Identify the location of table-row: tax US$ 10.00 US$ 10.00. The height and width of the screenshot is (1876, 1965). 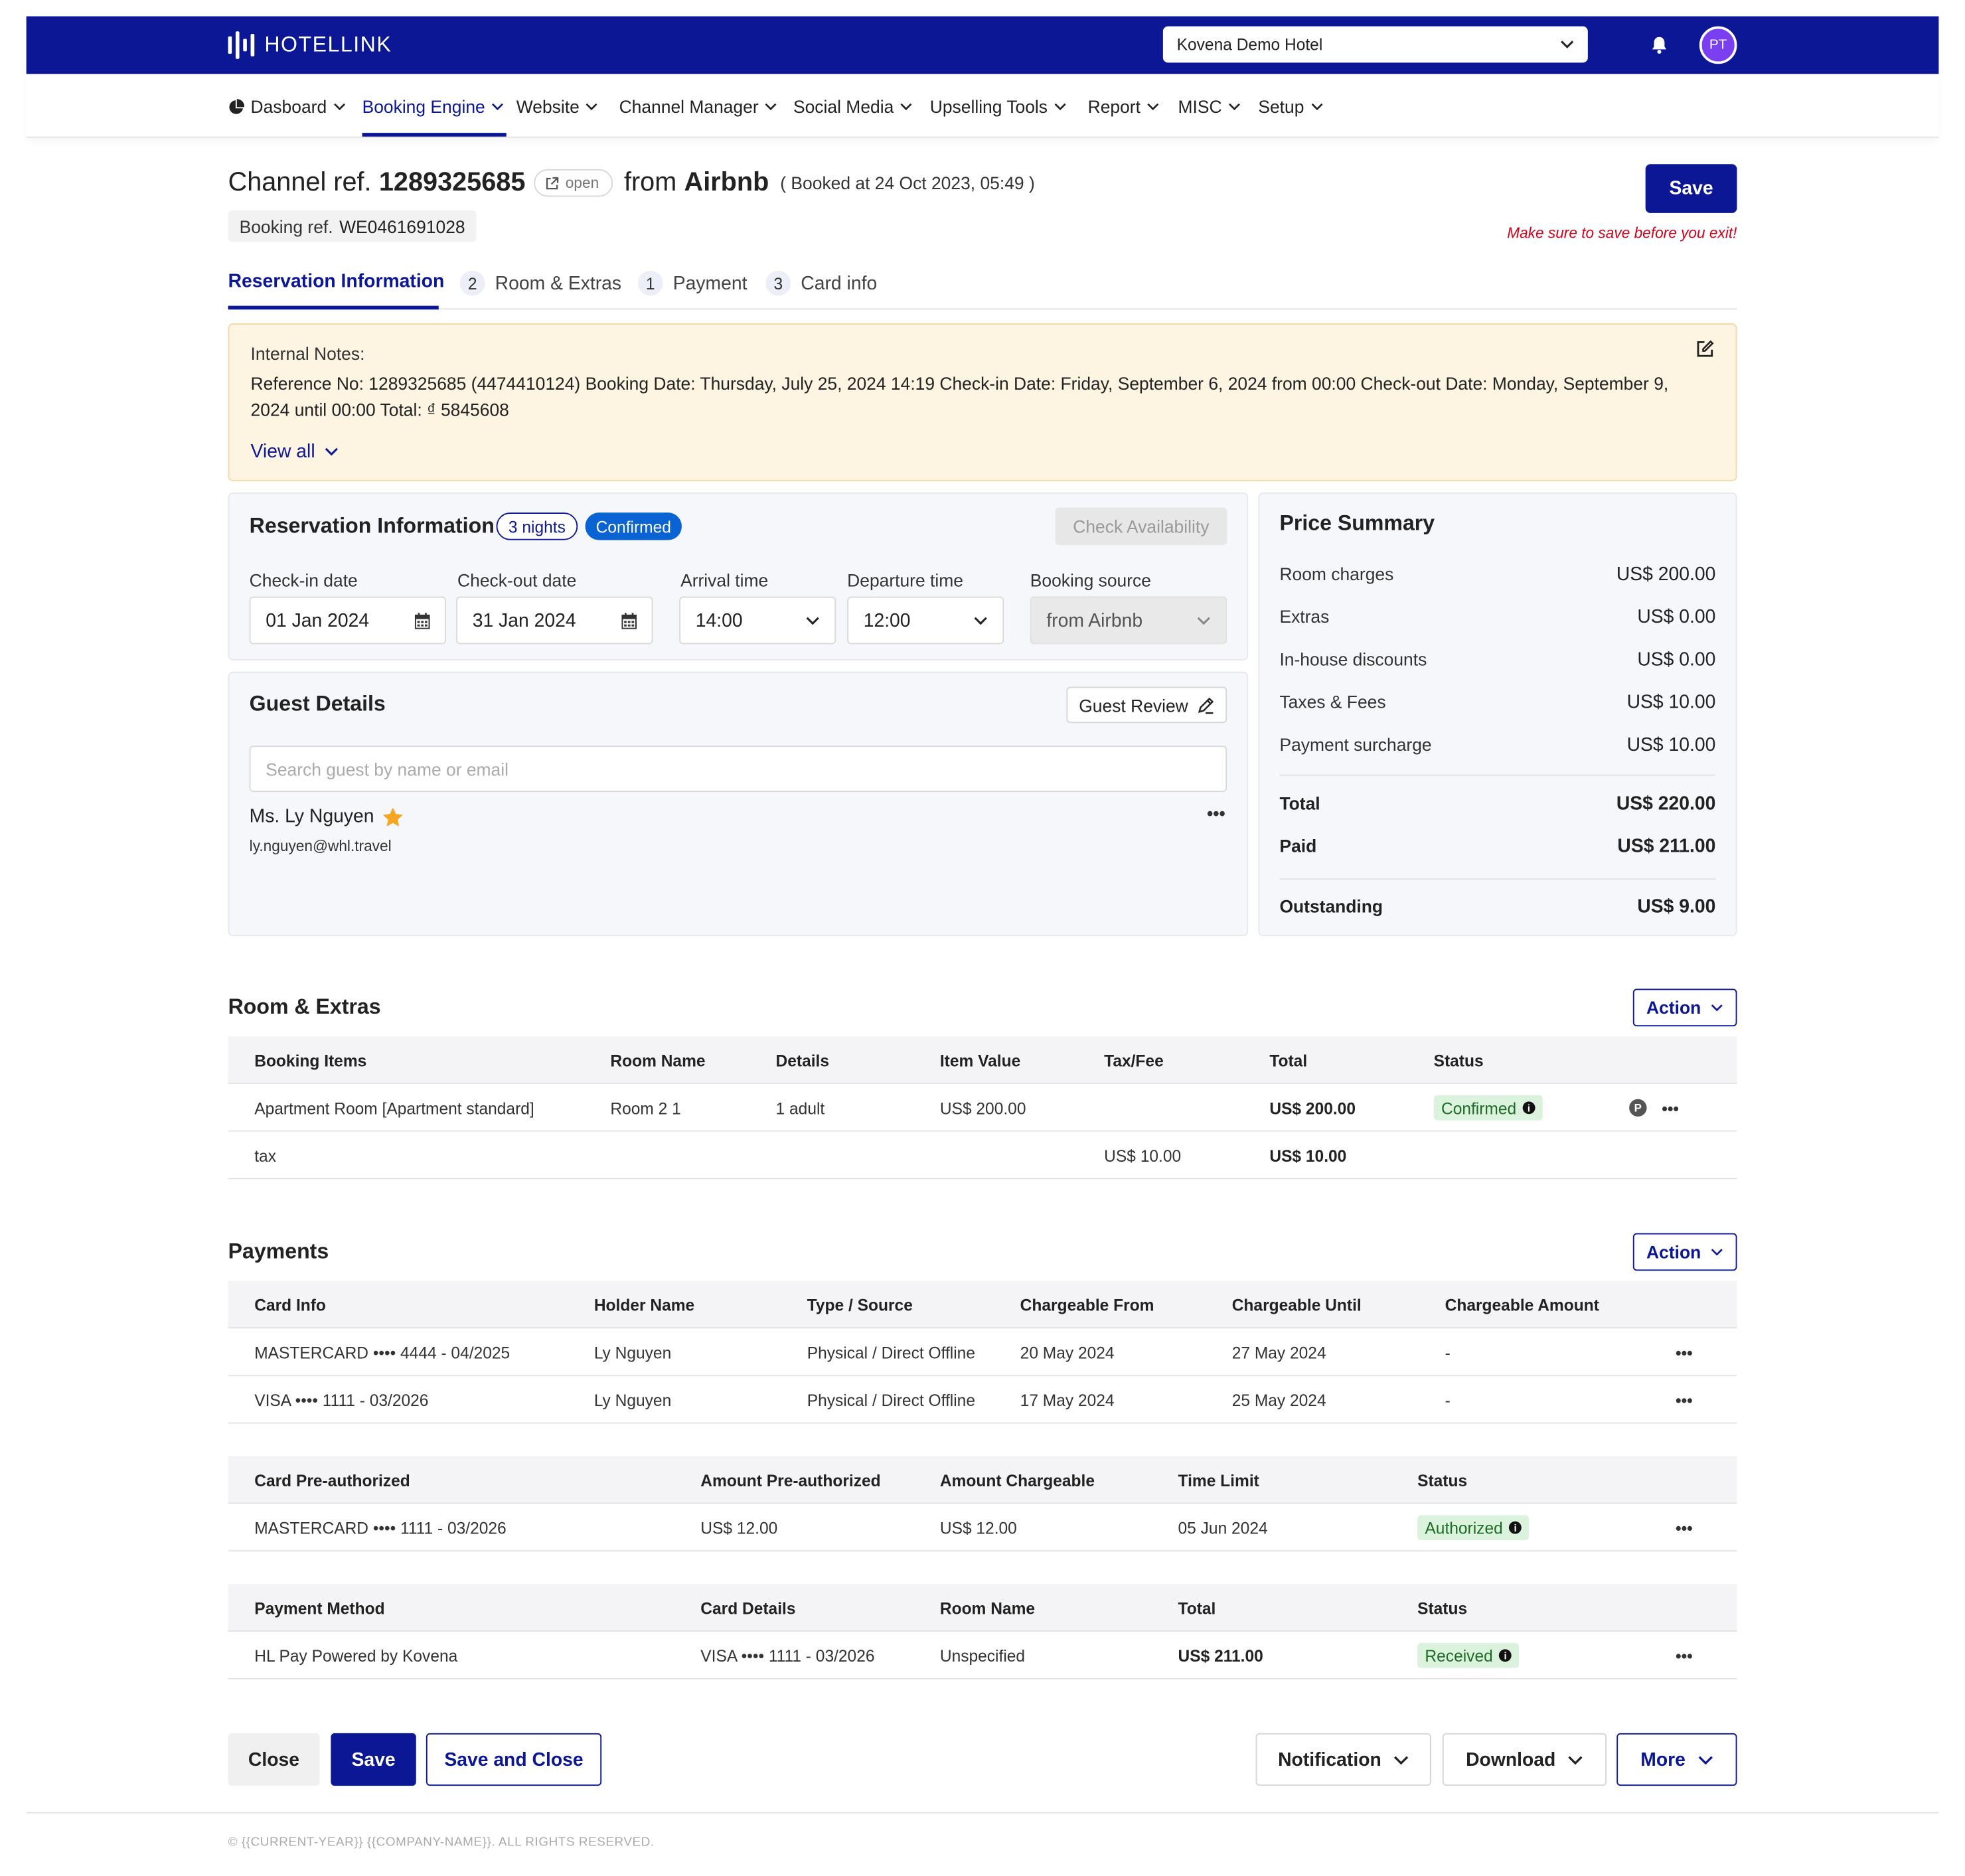
(982, 1156).